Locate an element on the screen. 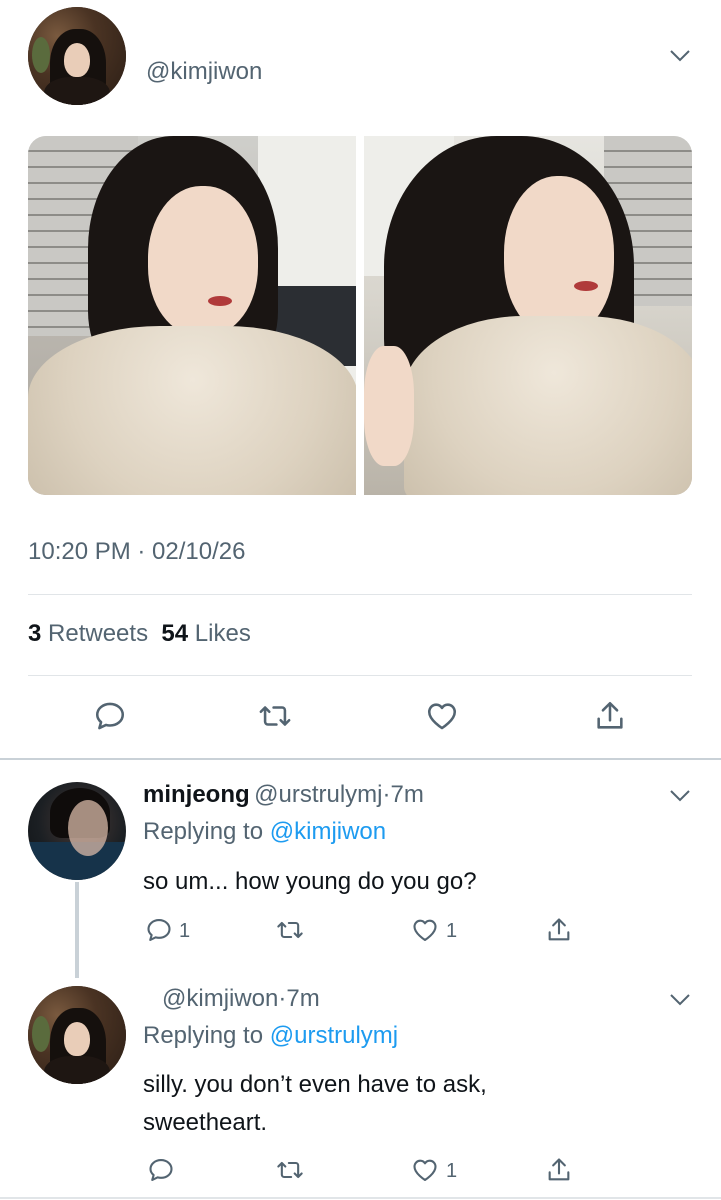  hand is located at coordinates (389, 406).